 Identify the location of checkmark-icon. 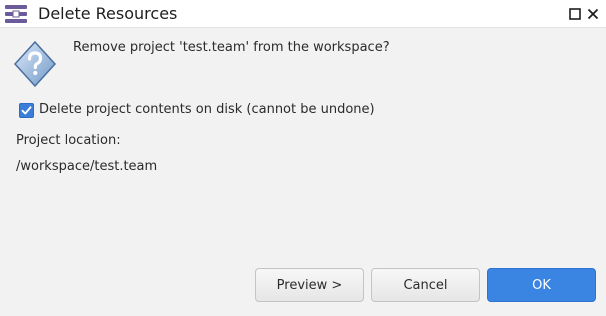
(26, 109).